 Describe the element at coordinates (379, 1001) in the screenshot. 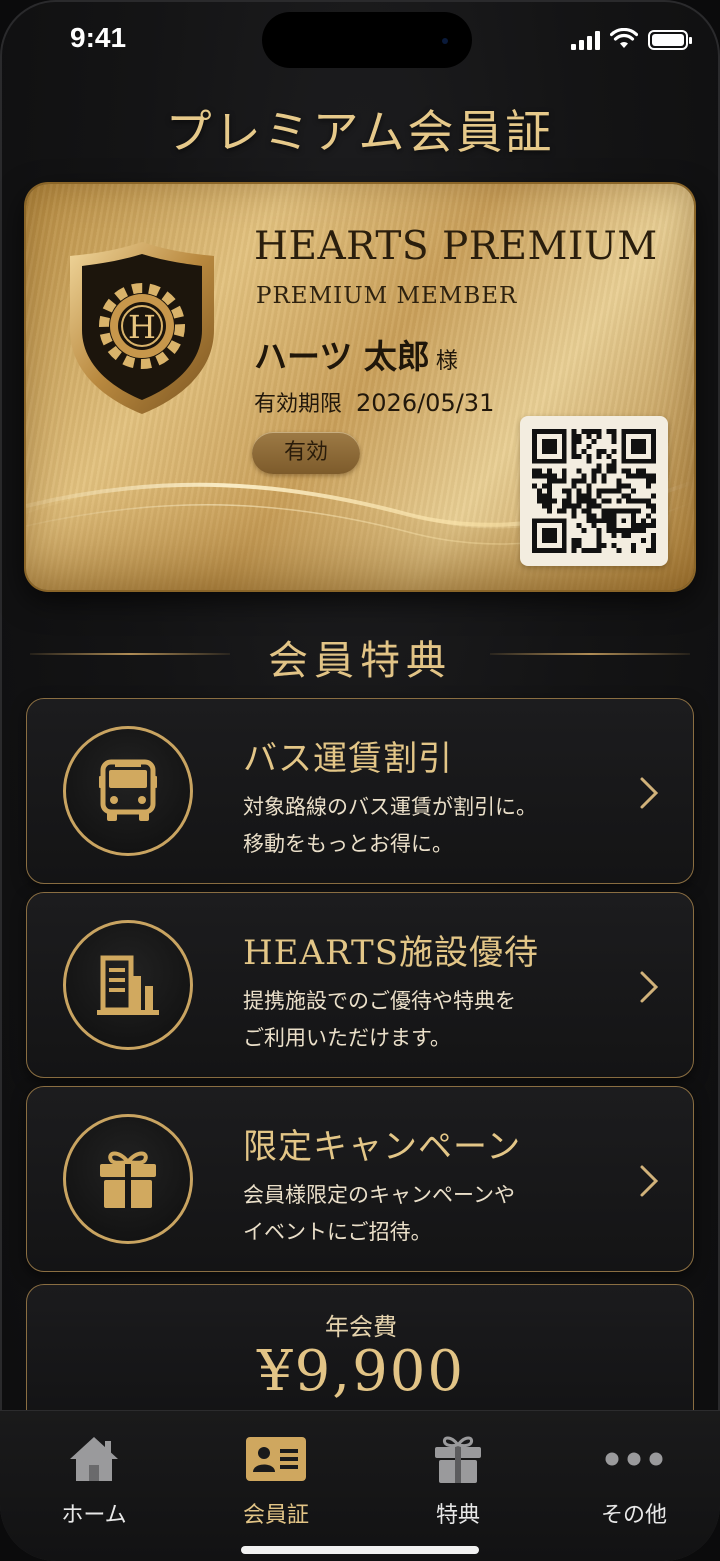

I see `benefit-desc-line: 提携施設でのご優待や特典を` at that location.